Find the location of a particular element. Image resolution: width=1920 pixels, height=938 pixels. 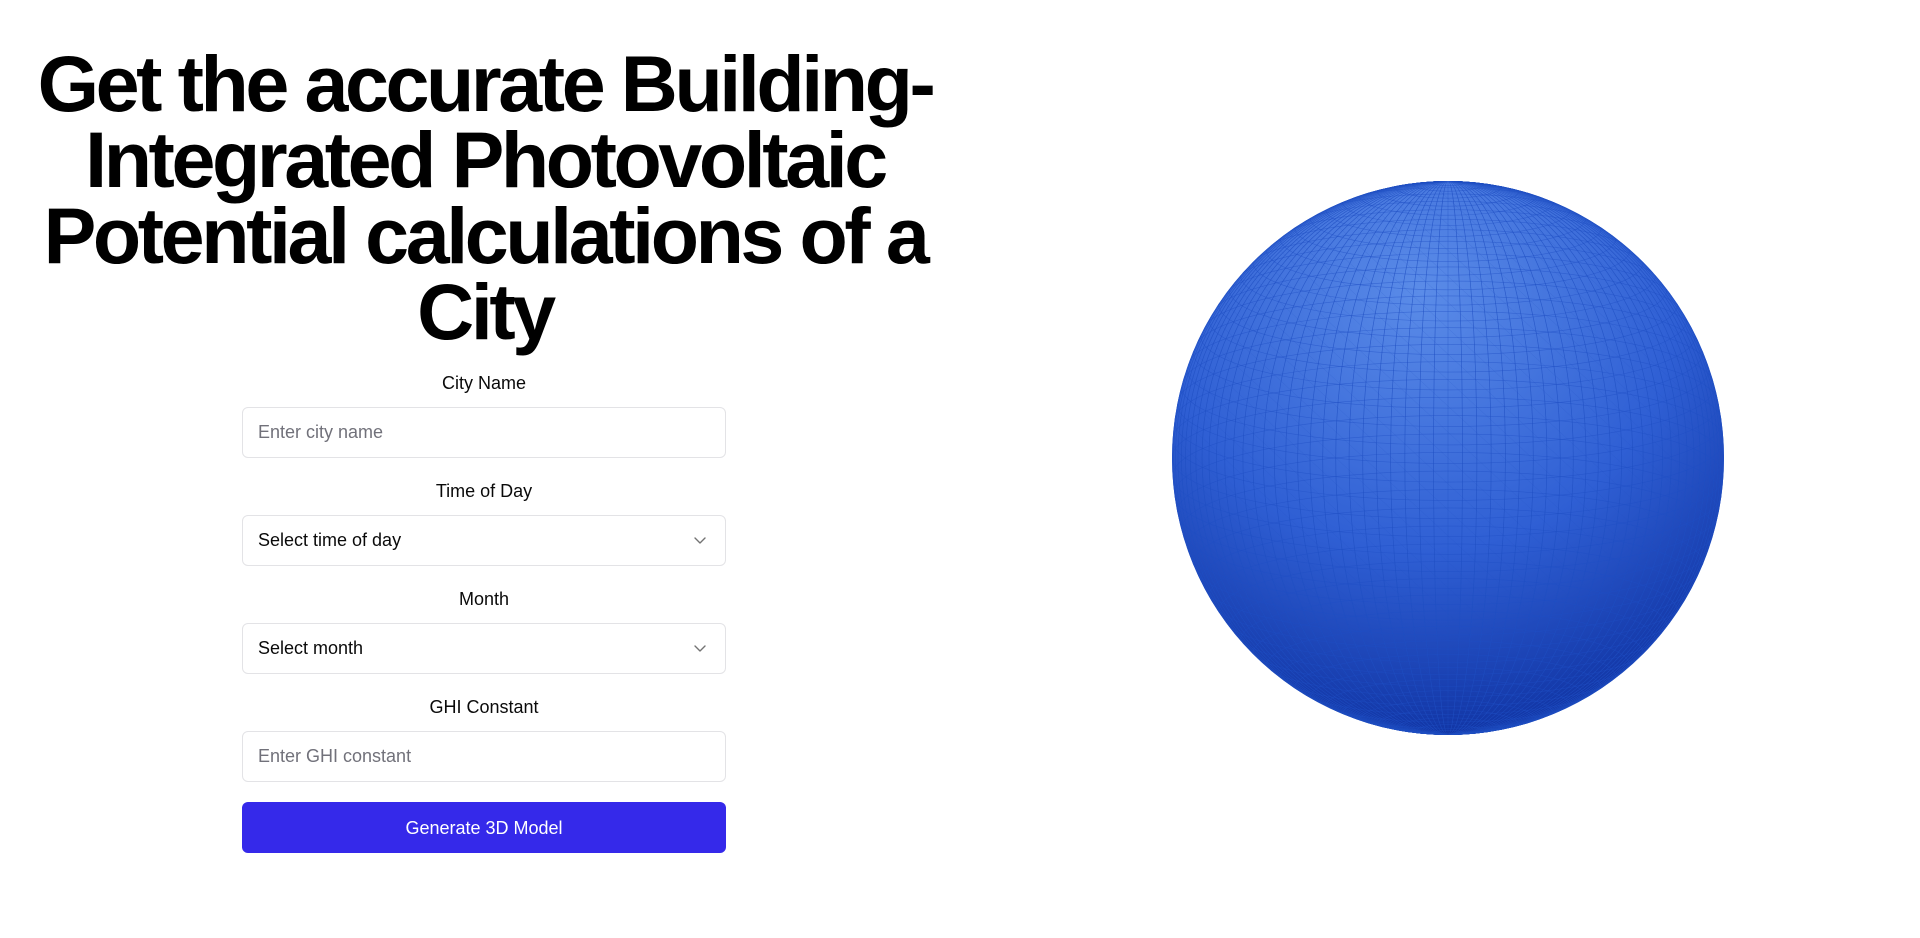

title-line: City is located at coordinates (486, 311).